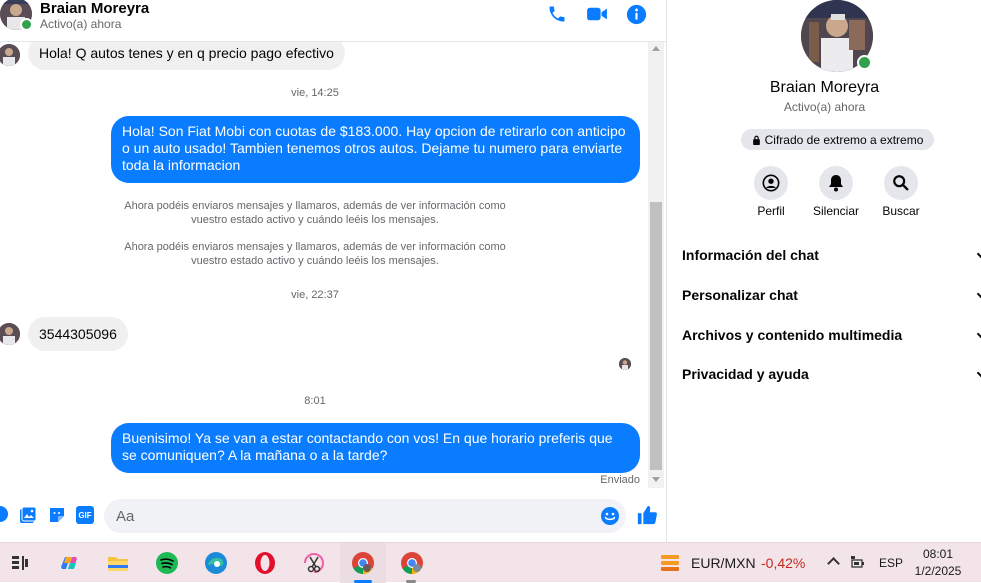 The width and height of the screenshot is (981, 583). What do you see at coordinates (490, 562) in the screenshot?
I see `windows-taskbar: EUR/MXN -0,42% ESP 08:01 1/2/2025` at bounding box center [490, 562].